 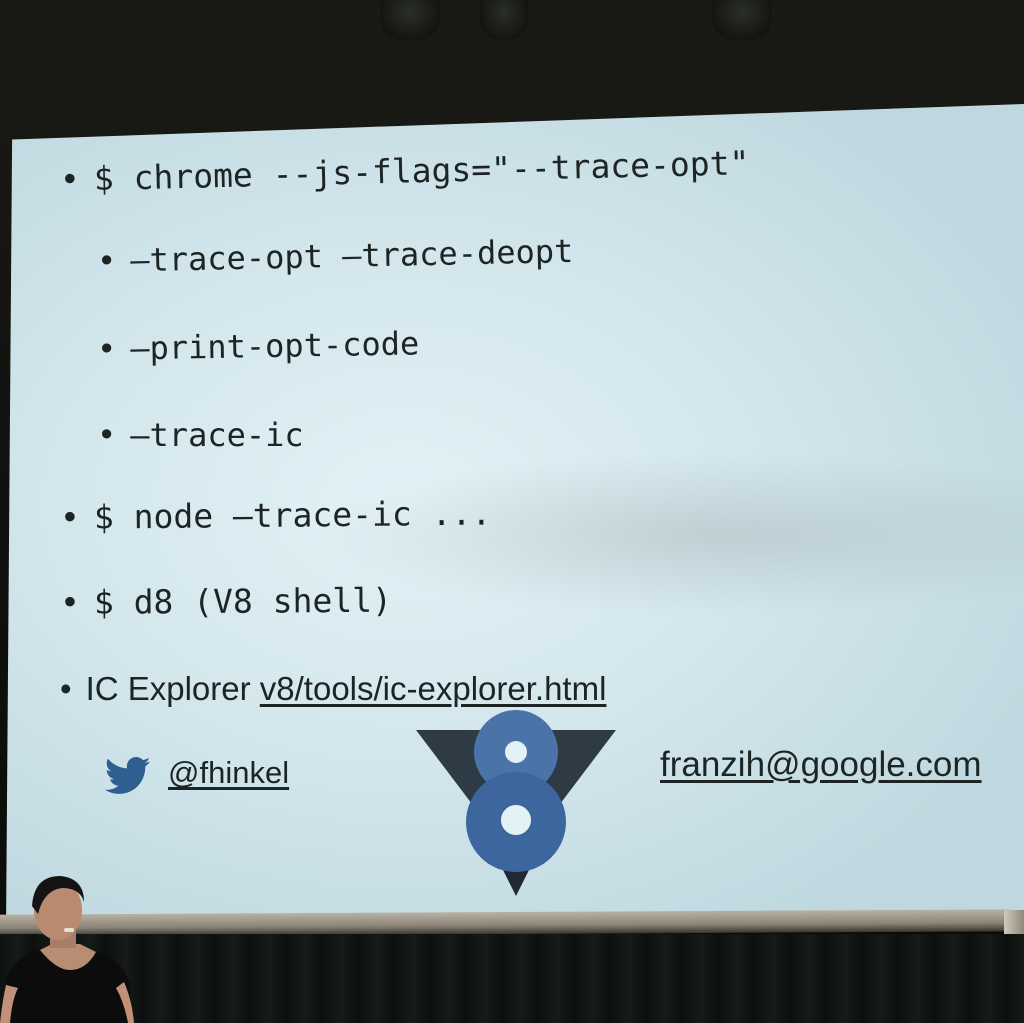 I want to click on slide-bullet-3: • $ d8 (V8 shell), so click(x=226, y=601).